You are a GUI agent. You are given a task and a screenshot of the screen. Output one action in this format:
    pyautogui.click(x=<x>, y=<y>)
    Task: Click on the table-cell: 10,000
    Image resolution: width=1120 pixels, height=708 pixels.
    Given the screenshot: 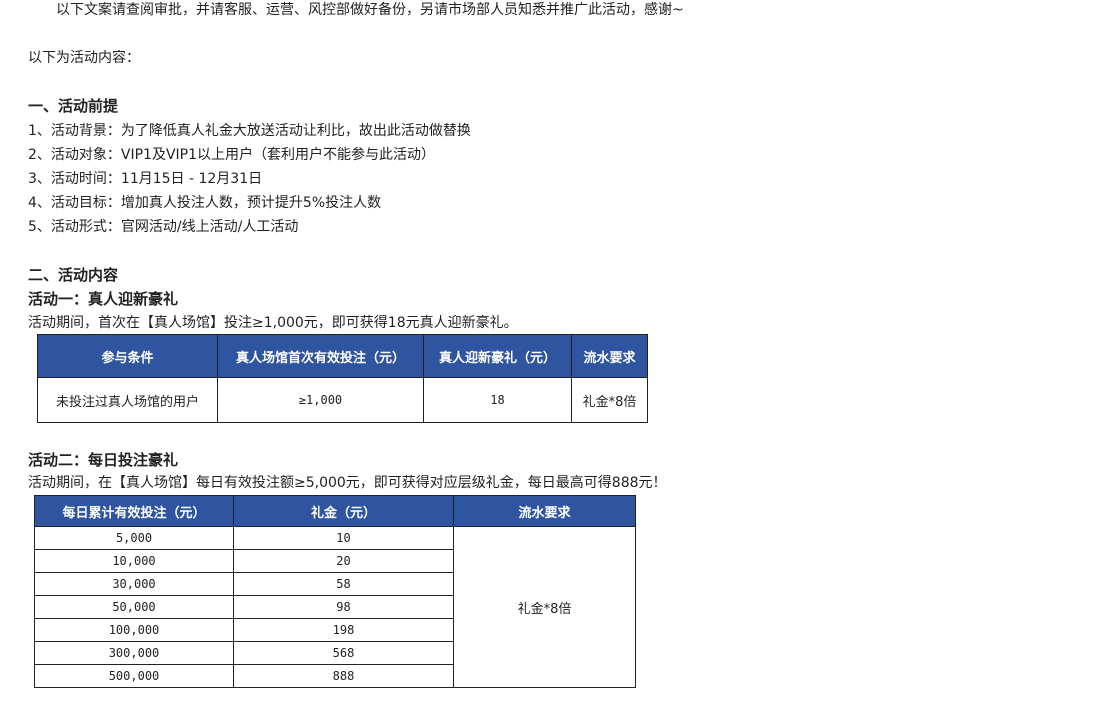 What is the action you would take?
    pyautogui.click(x=134, y=561)
    